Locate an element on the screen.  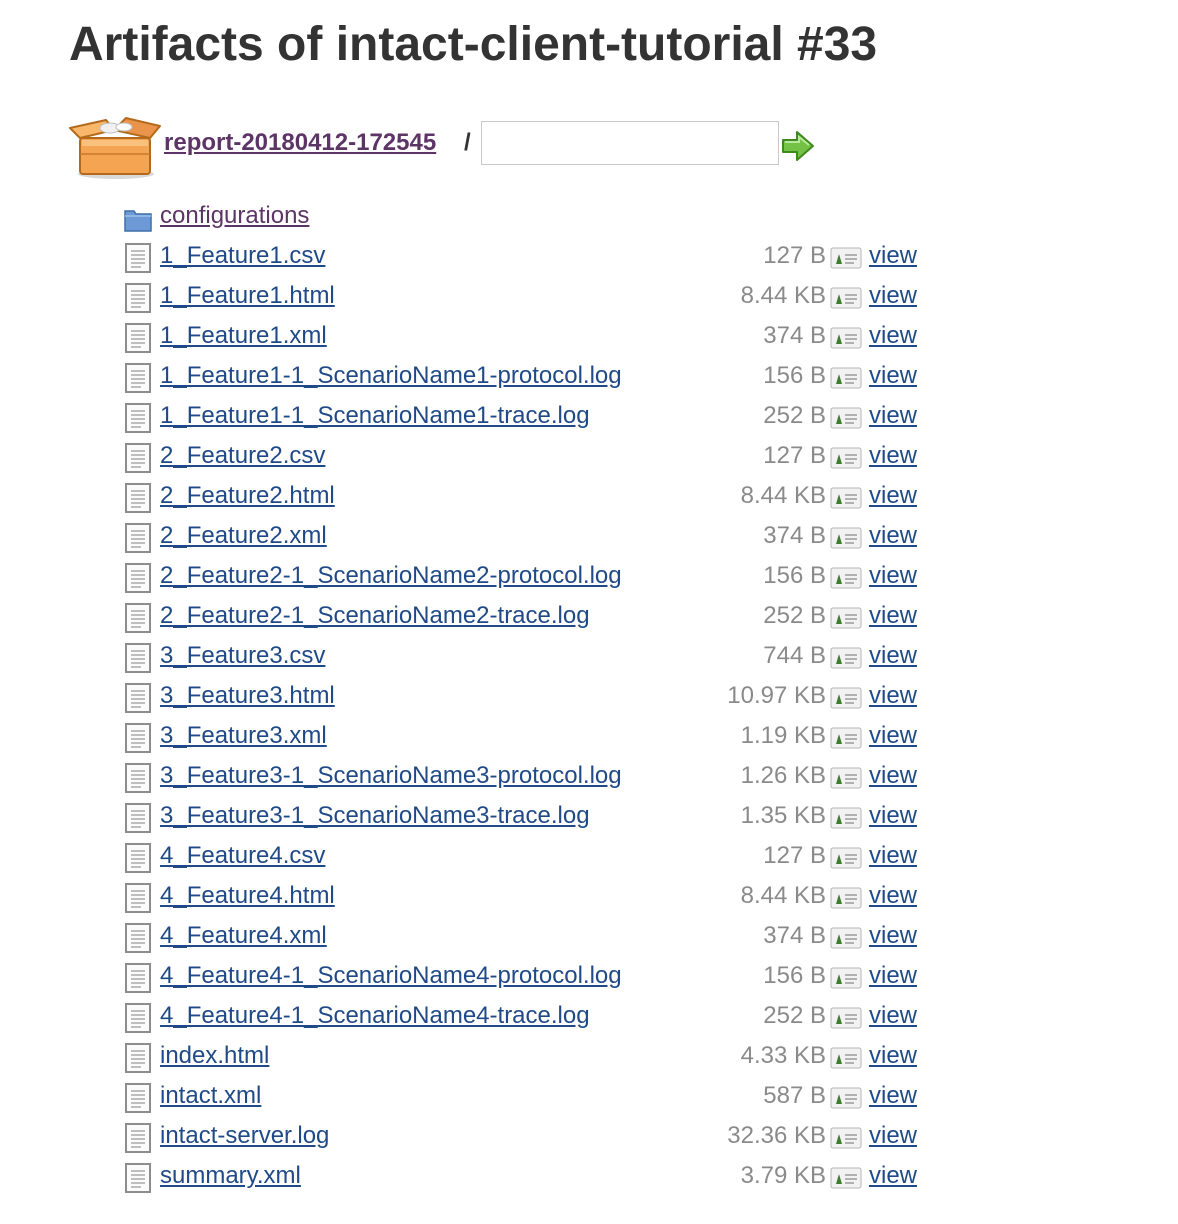
path-input is located at coordinates (630, 143).